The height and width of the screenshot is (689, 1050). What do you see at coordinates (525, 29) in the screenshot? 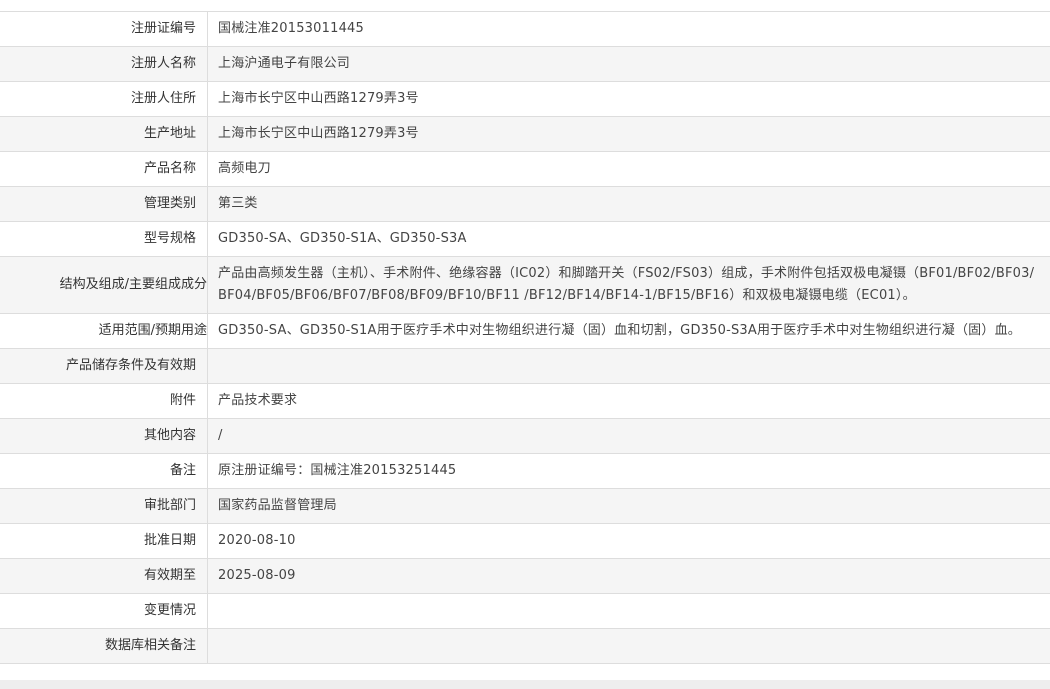
I see `table-row: 注册证编号 国械注准20153011445` at bounding box center [525, 29].